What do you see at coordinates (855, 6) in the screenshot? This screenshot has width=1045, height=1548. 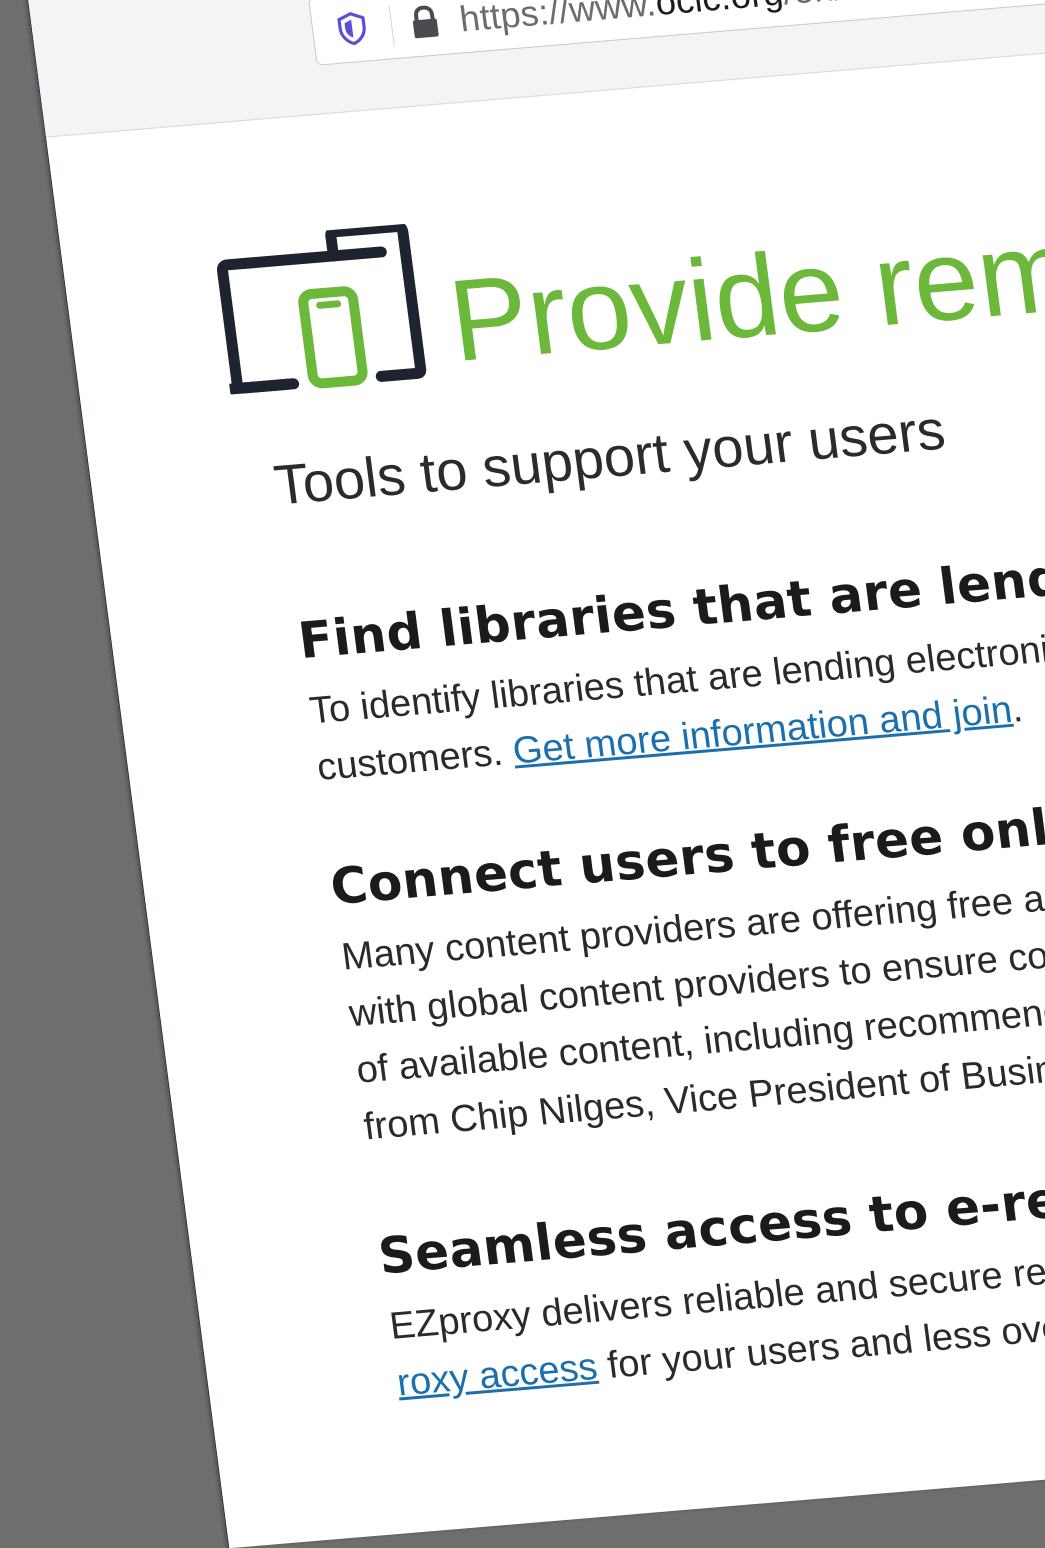 I see `url-path: /en/covid` at bounding box center [855, 6].